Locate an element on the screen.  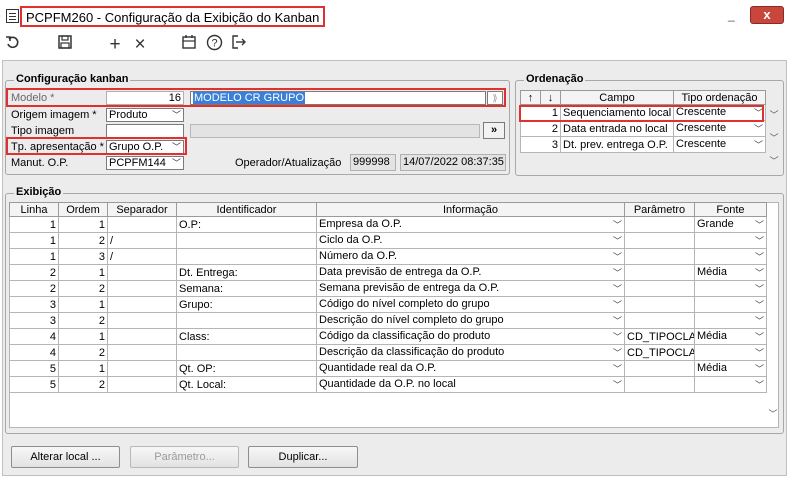
close-button: x is located at coordinates (767, 15).